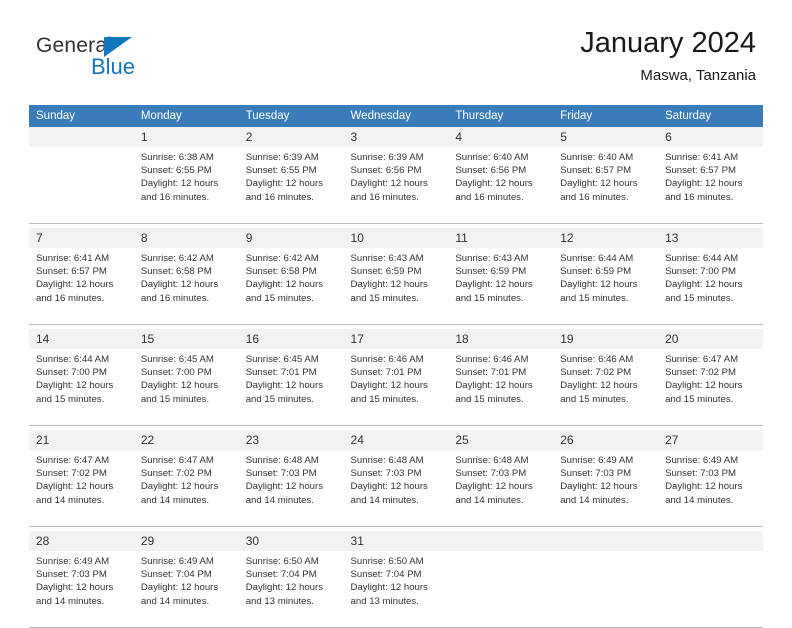 The image size is (792, 628). What do you see at coordinates (81, 116) in the screenshot?
I see `weekday-header-sunday: Sunday` at bounding box center [81, 116].